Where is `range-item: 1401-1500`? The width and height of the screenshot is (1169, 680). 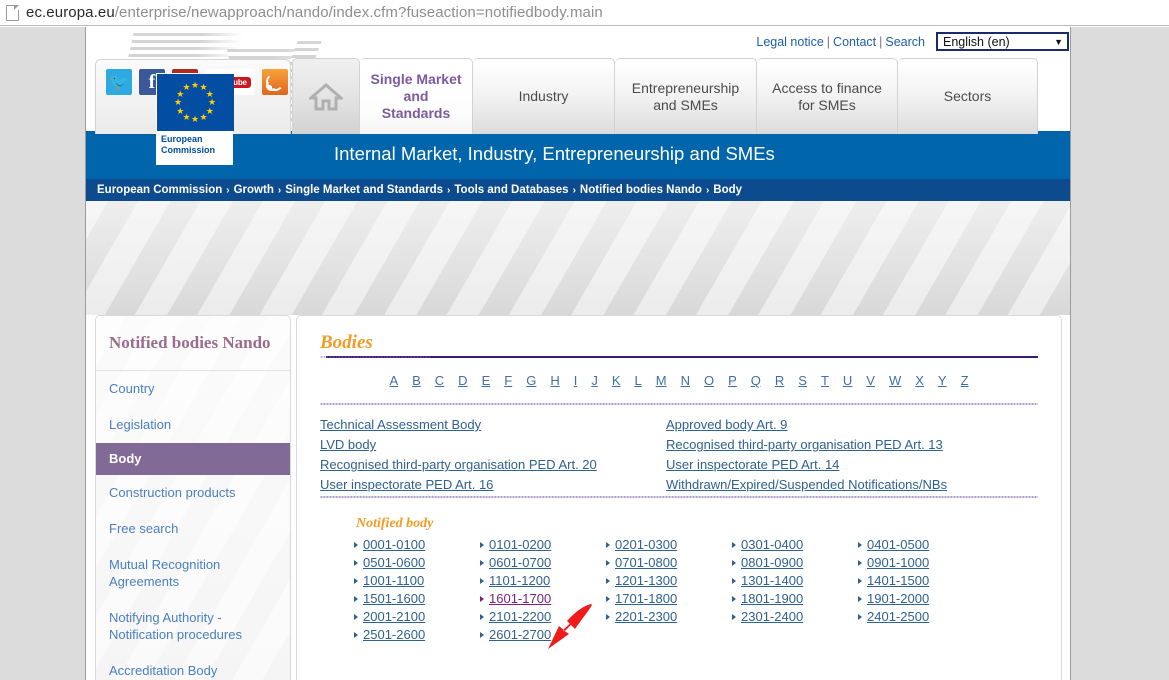
range-item: 1401-1500 is located at coordinates (921, 581).